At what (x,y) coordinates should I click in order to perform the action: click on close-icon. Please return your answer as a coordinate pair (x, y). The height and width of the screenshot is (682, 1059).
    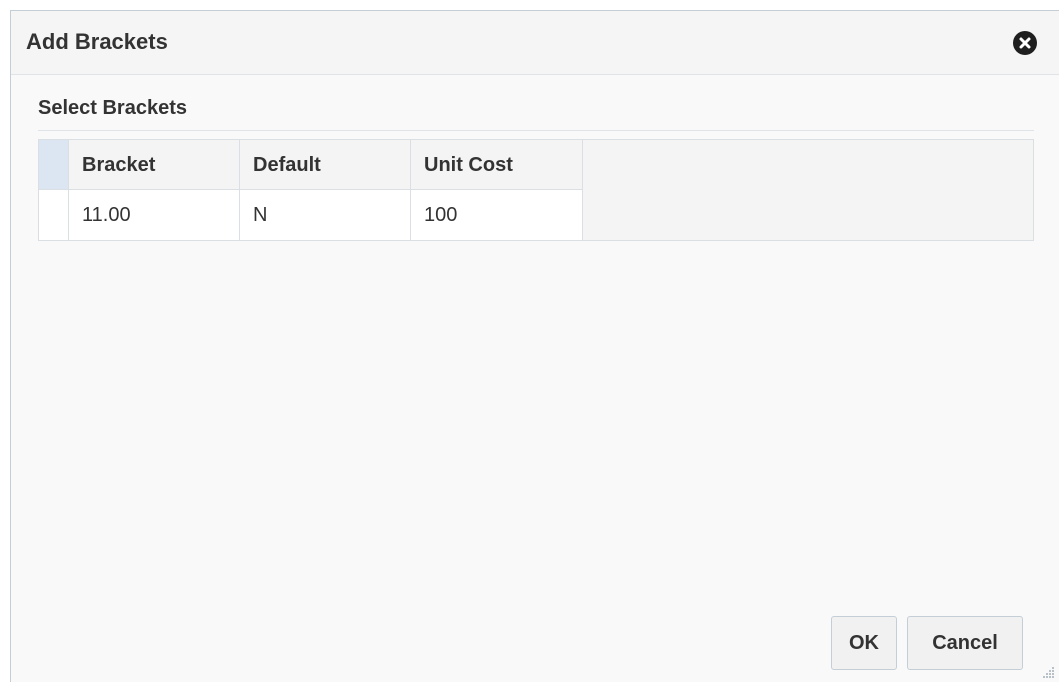
    Looking at the image, I should click on (1025, 43).